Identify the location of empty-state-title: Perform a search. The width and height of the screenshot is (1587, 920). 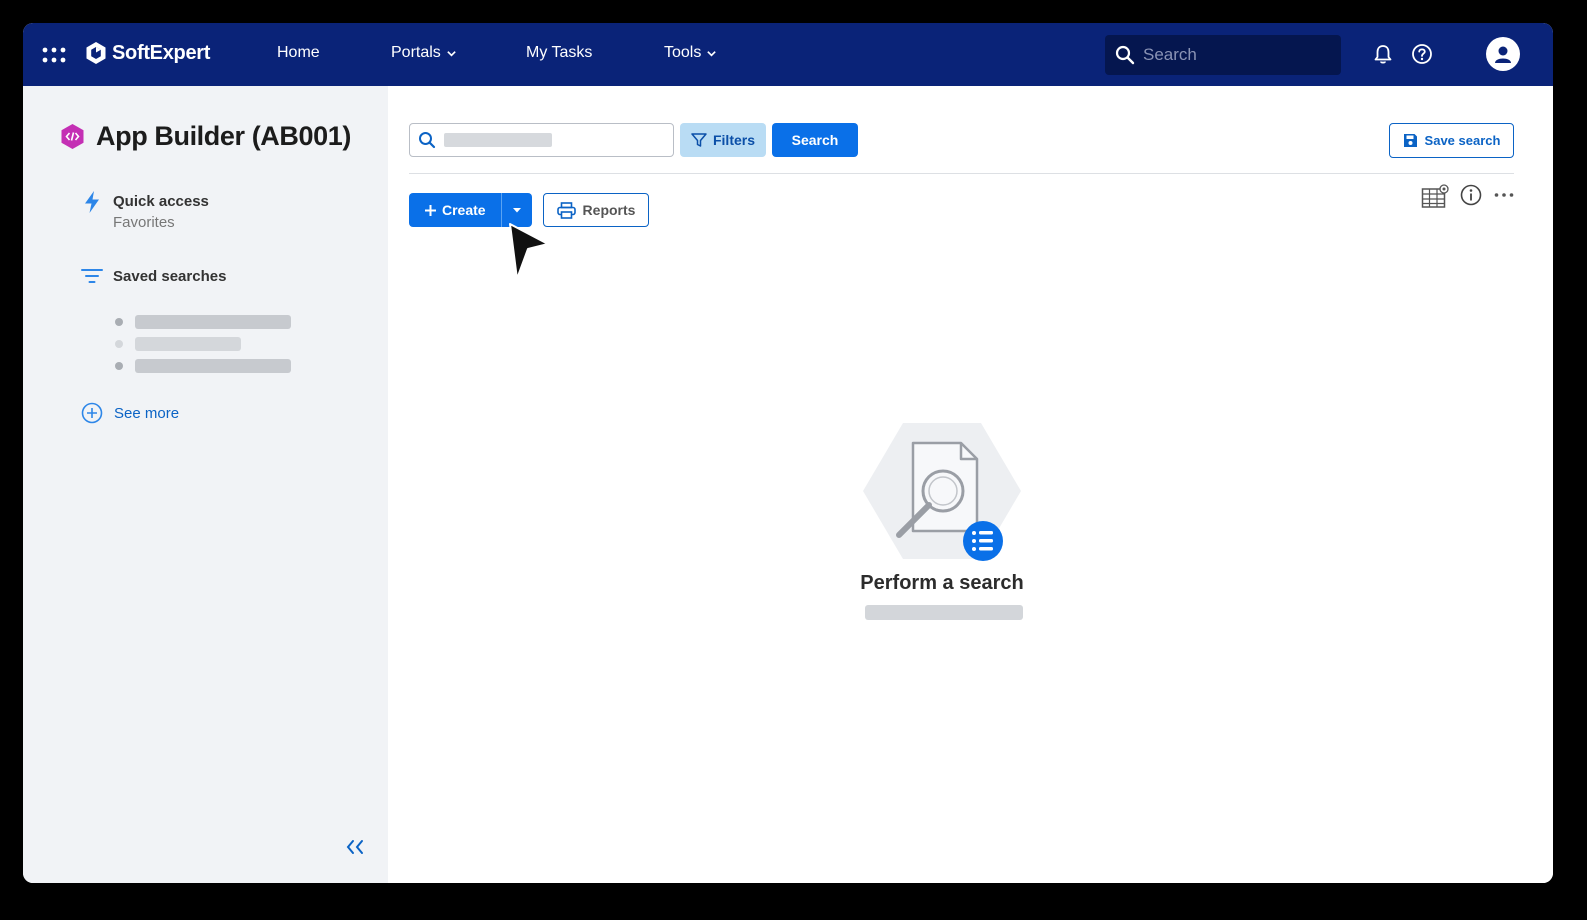
(942, 583).